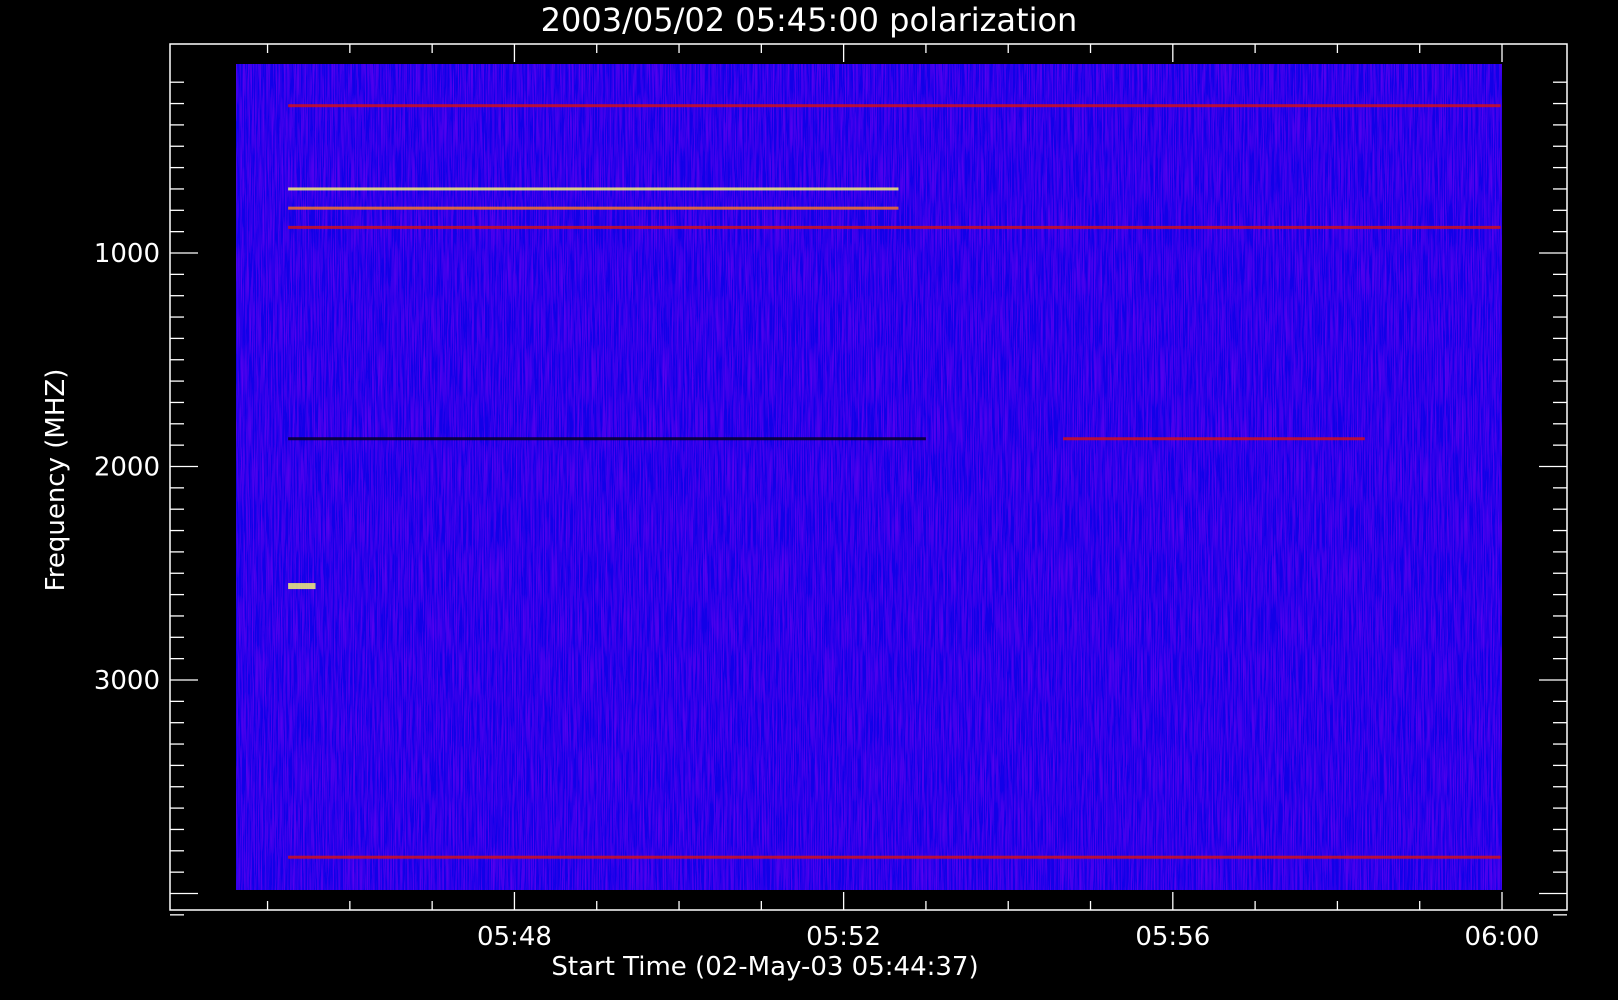  What do you see at coordinates (514, 937) in the screenshot?
I see `x-tick-label: 05:48` at bounding box center [514, 937].